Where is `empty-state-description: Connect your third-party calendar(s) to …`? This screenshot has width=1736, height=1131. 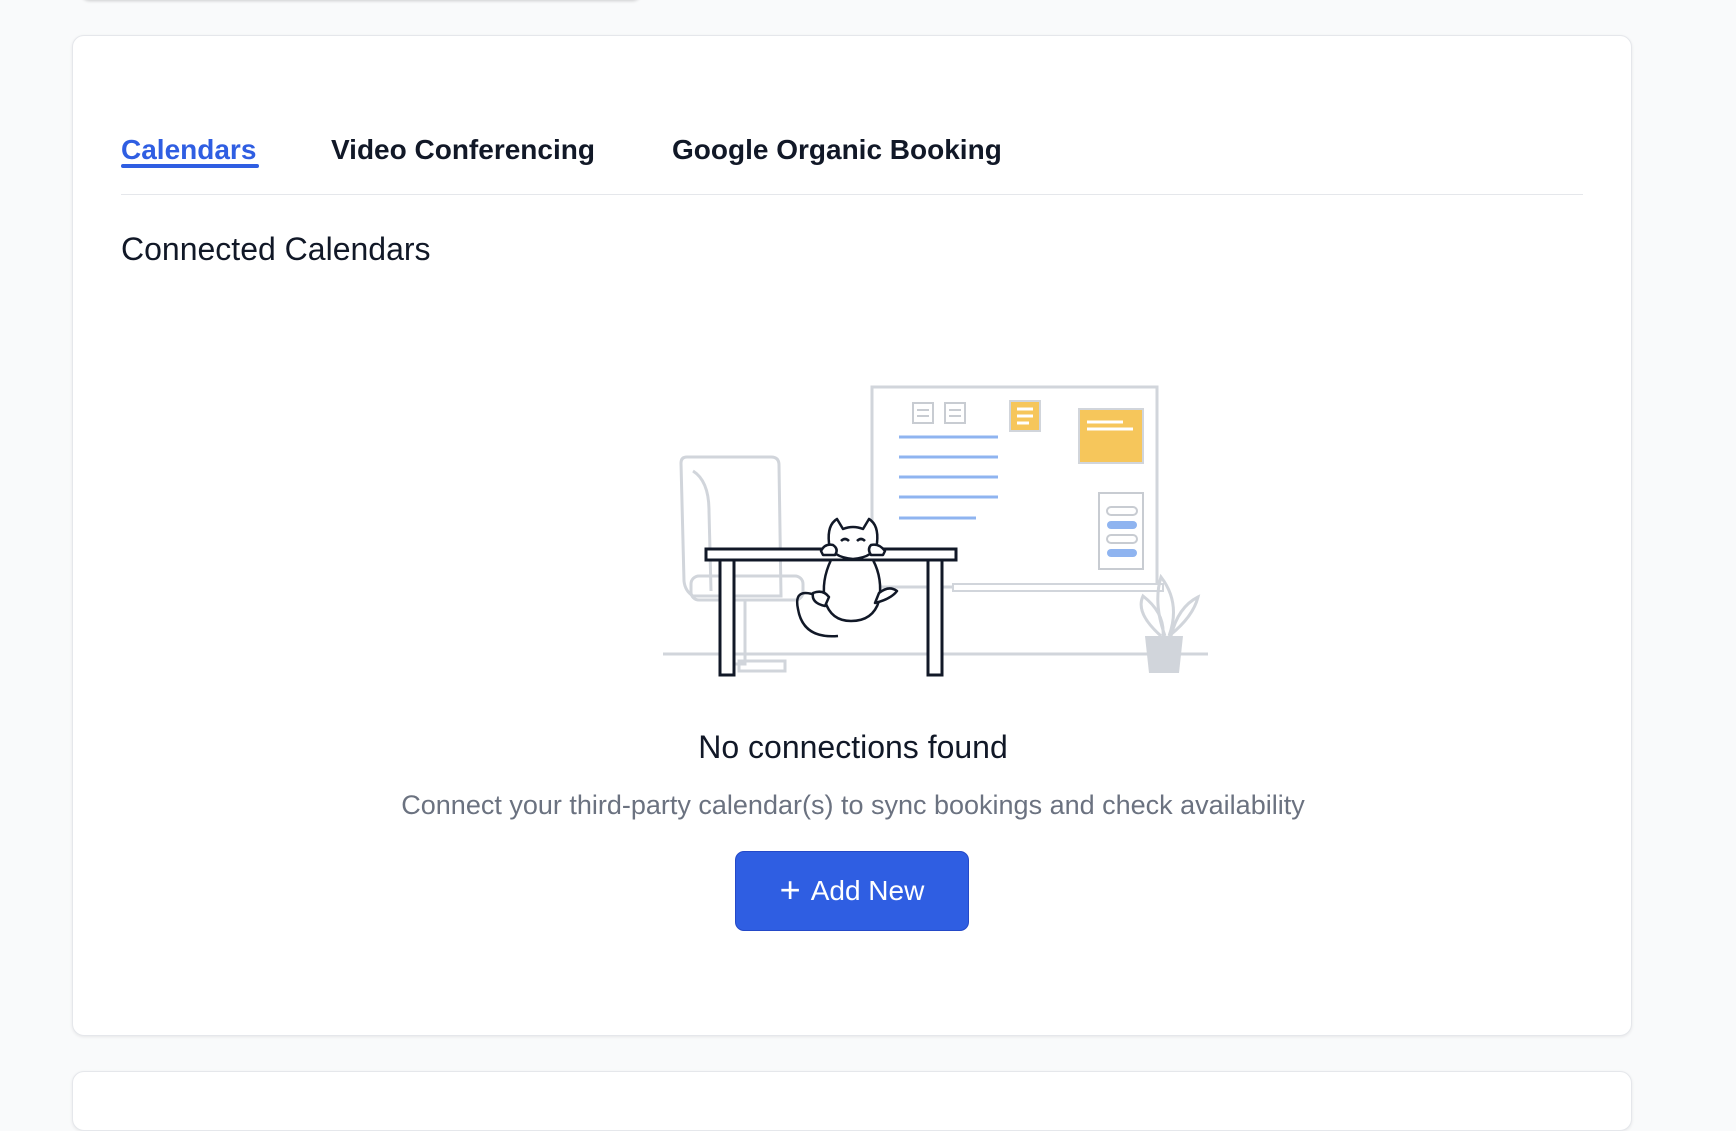 empty-state-description: Connect your third-party calendar(s) to … is located at coordinates (853, 805).